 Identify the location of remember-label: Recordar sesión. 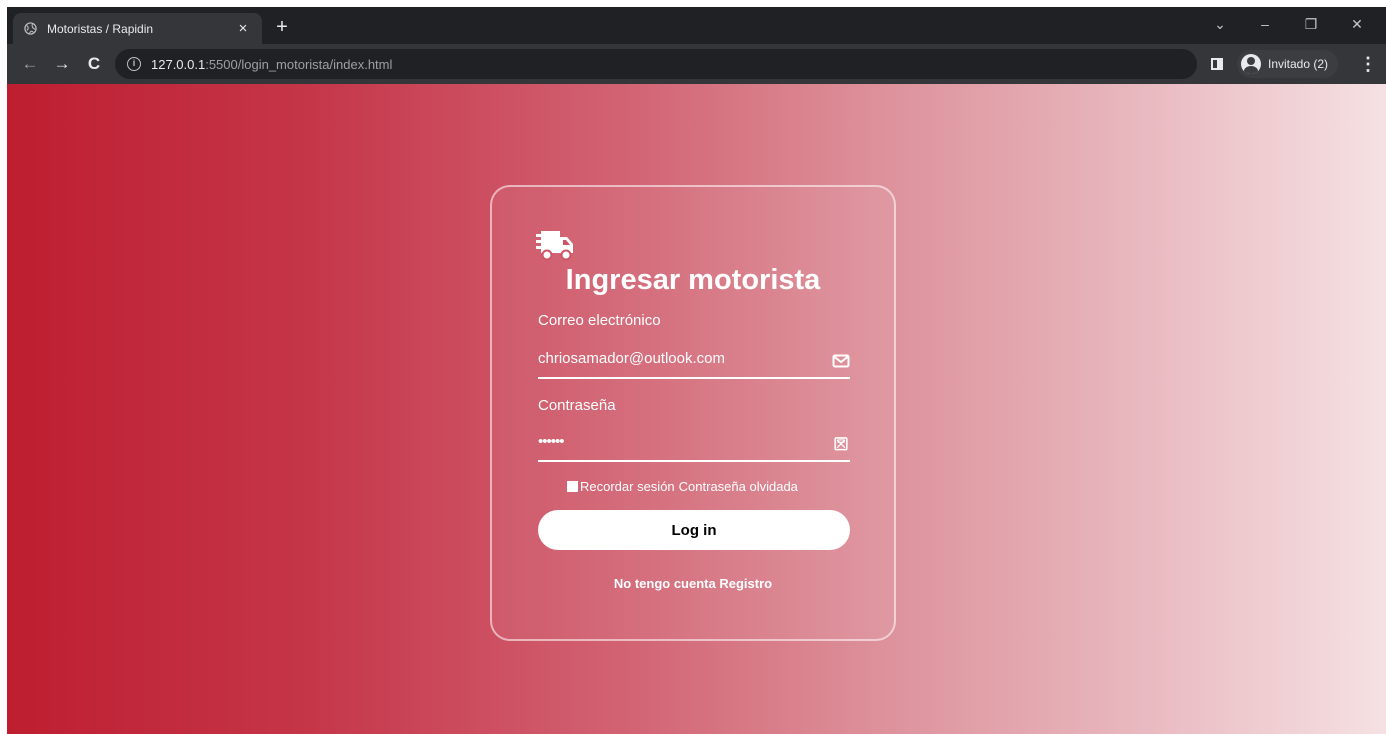
(627, 486).